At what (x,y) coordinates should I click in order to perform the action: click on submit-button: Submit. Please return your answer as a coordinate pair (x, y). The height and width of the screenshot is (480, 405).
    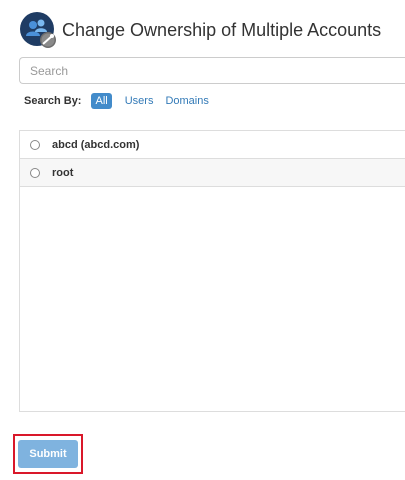
    Looking at the image, I should click on (48, 454).